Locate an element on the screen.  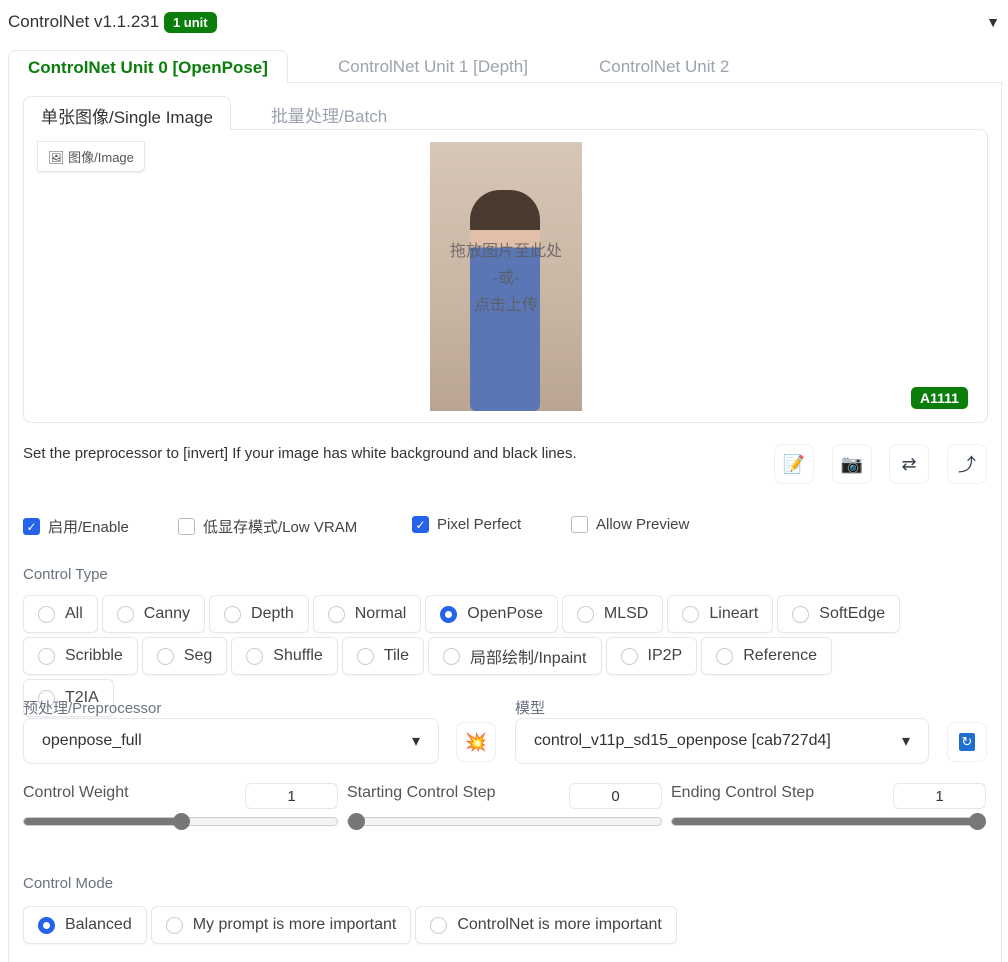
checkbox-label: Pixel Perfect is located at coordinates (479, 524).